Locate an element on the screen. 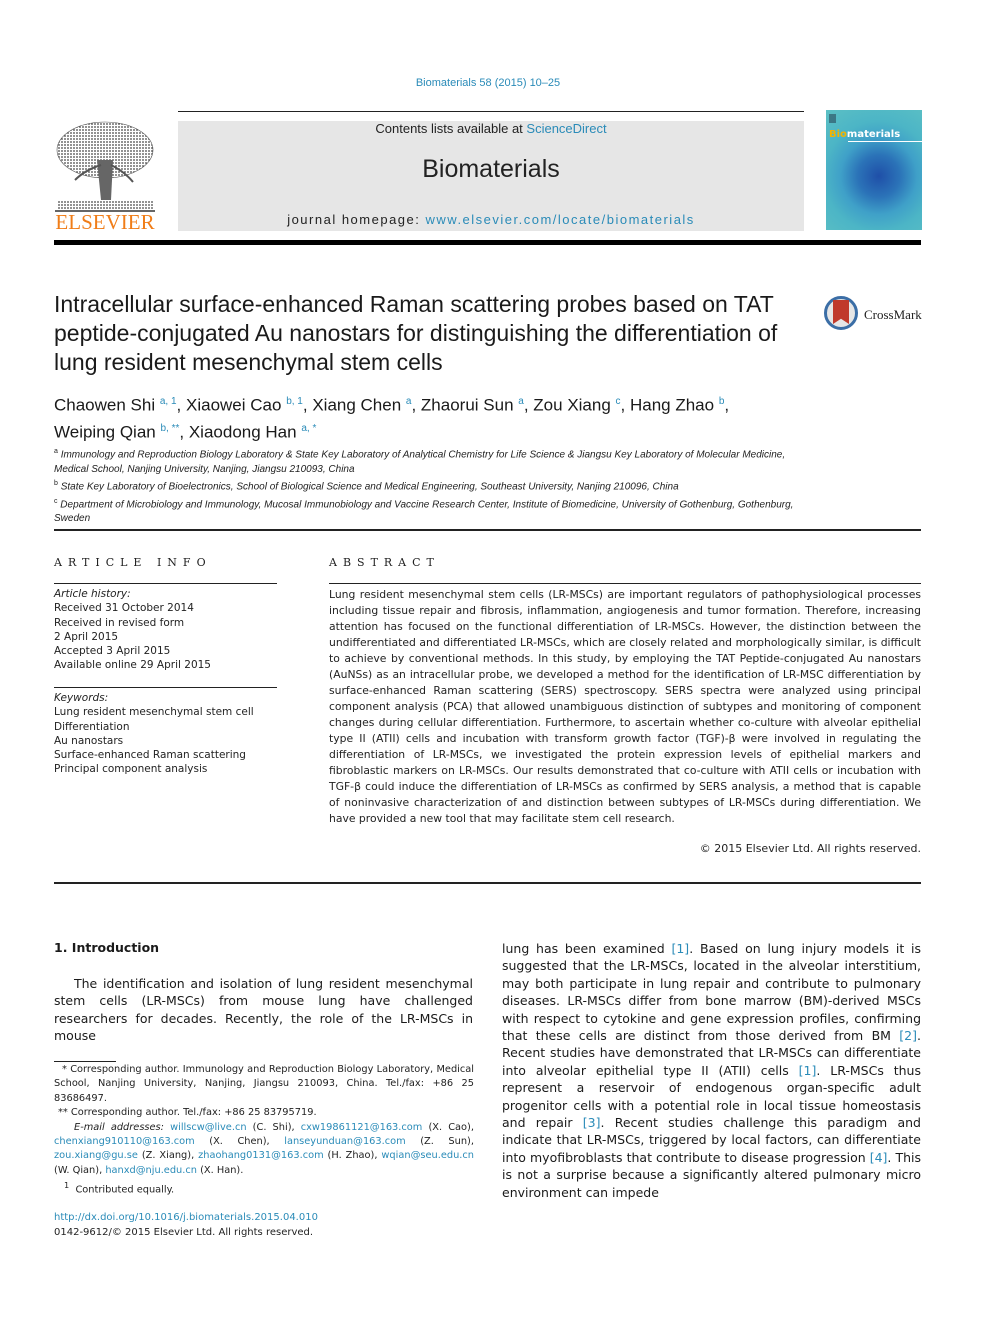 The image size is (992, 1323). journal-title: Biomaterials is located at coordinates (491, 169).